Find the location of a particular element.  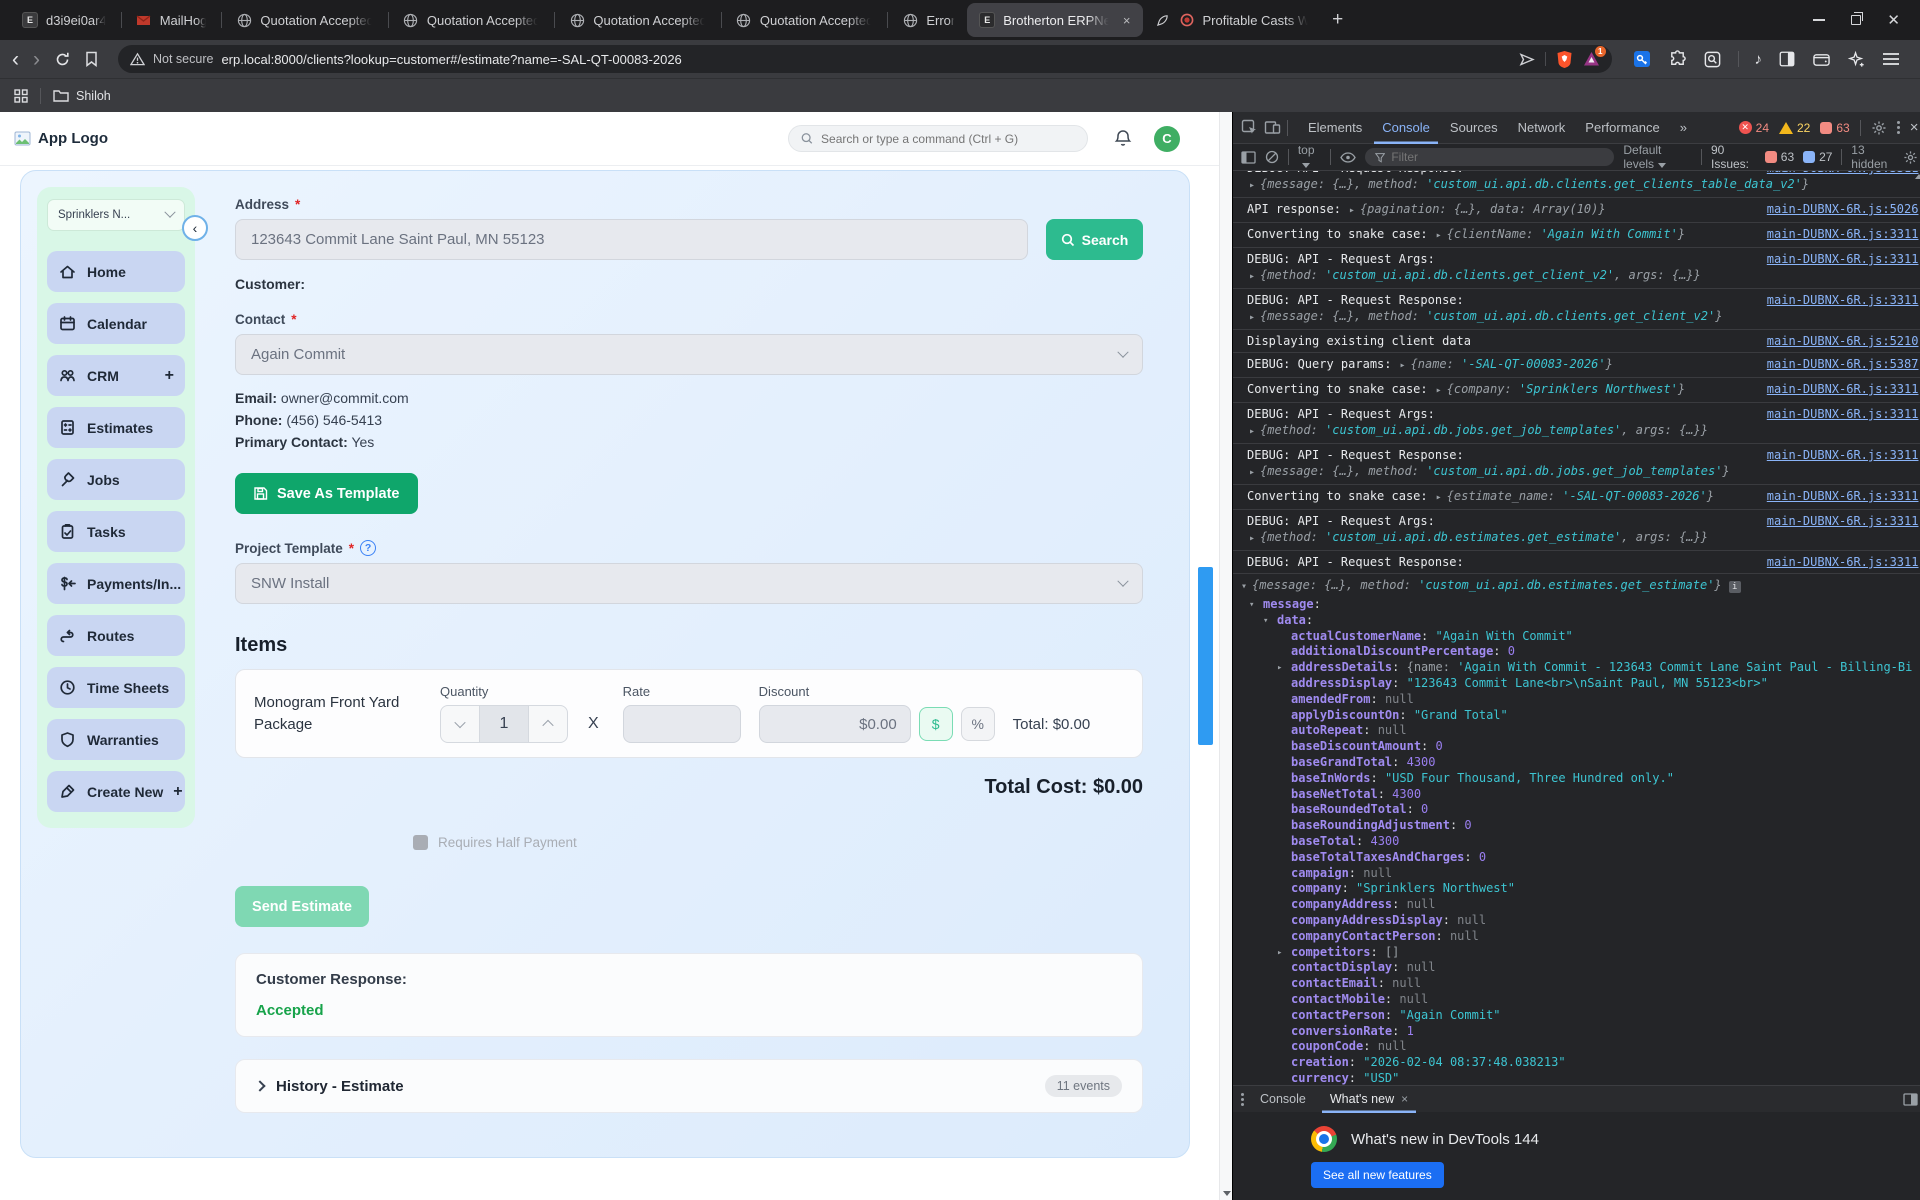

console-scroll-up-arrow is located at coordinates (1917, 176).